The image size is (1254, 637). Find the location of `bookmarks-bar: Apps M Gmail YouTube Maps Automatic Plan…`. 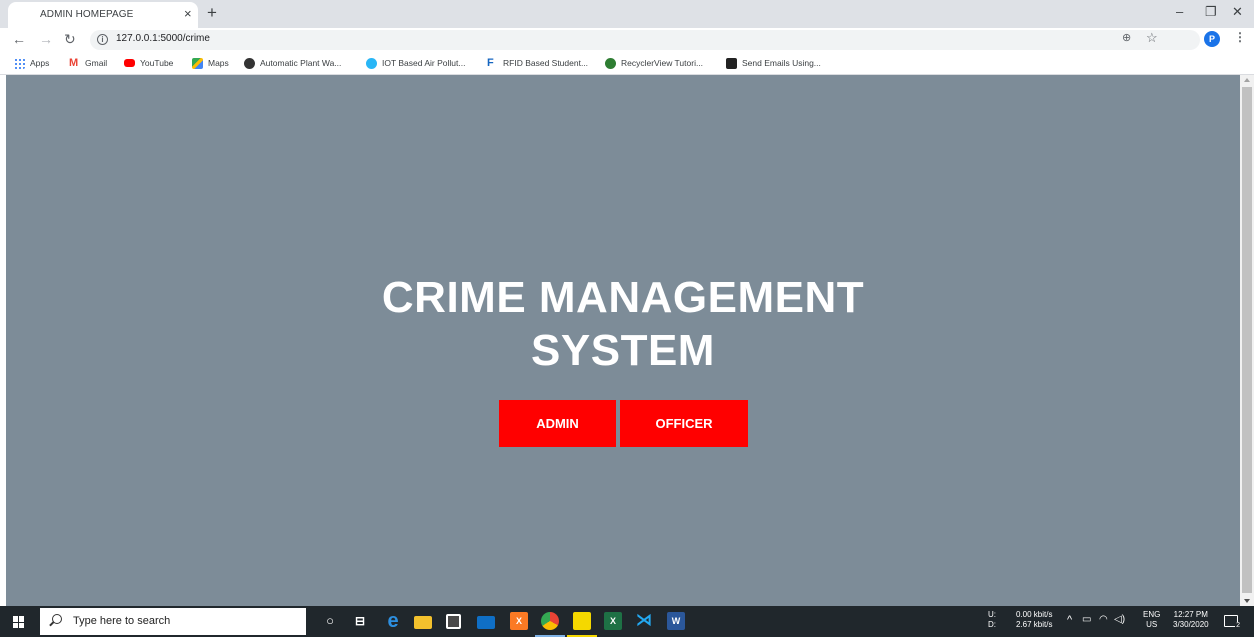

bookmarks-bar: Apps M Gmail YouTube Maps Automatic Plan… is located at coordinates (627, 63).